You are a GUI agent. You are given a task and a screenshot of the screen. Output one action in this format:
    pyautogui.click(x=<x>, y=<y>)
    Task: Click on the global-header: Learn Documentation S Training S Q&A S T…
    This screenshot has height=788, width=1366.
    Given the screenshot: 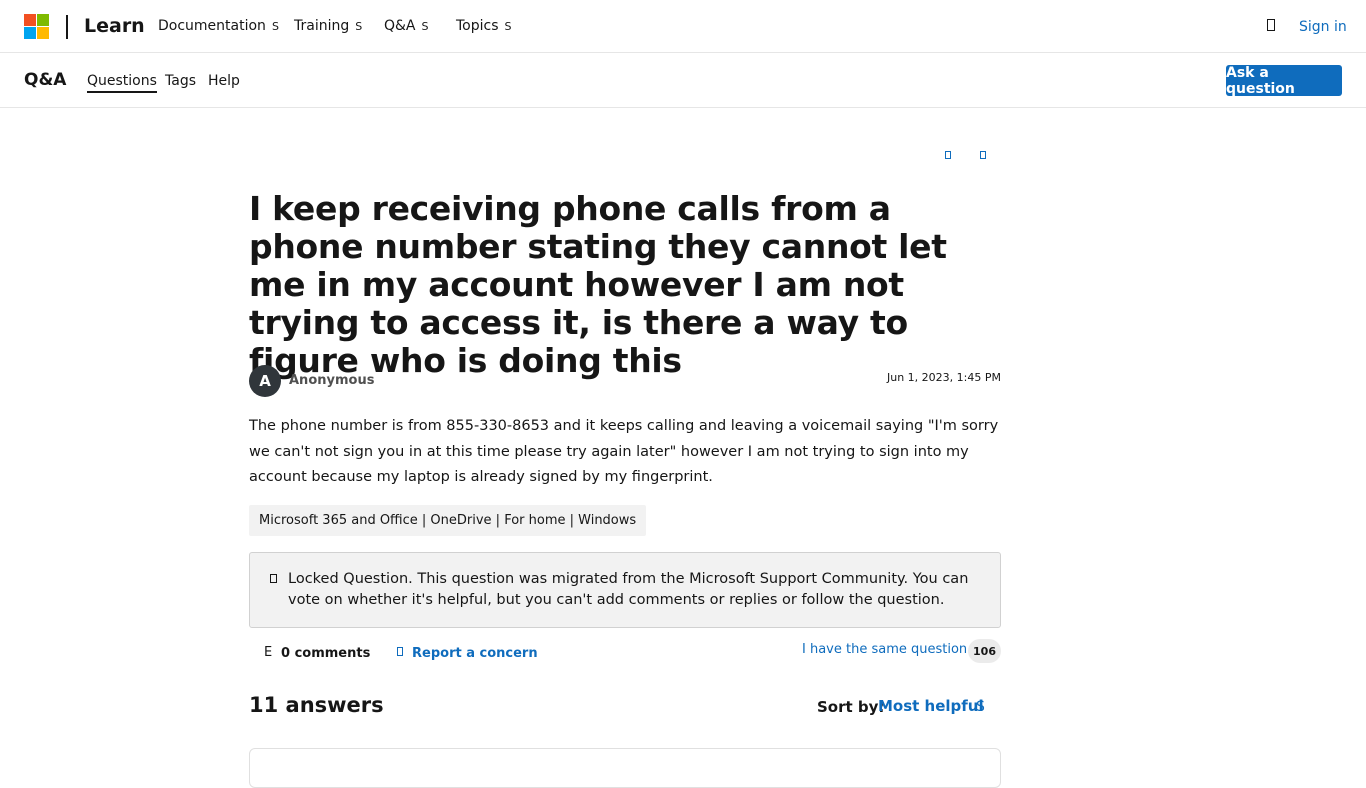 What is the action you would take?
    pyautogui.click(x=683, y=26)
    